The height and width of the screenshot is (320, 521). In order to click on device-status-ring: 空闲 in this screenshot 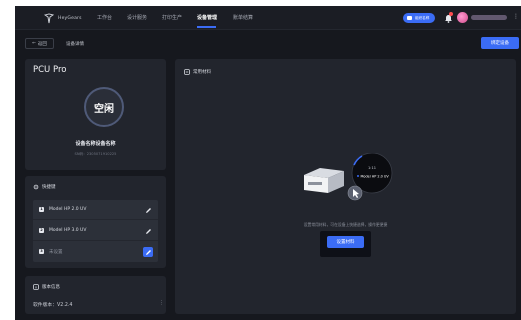, I will do `click(104, 107)`.